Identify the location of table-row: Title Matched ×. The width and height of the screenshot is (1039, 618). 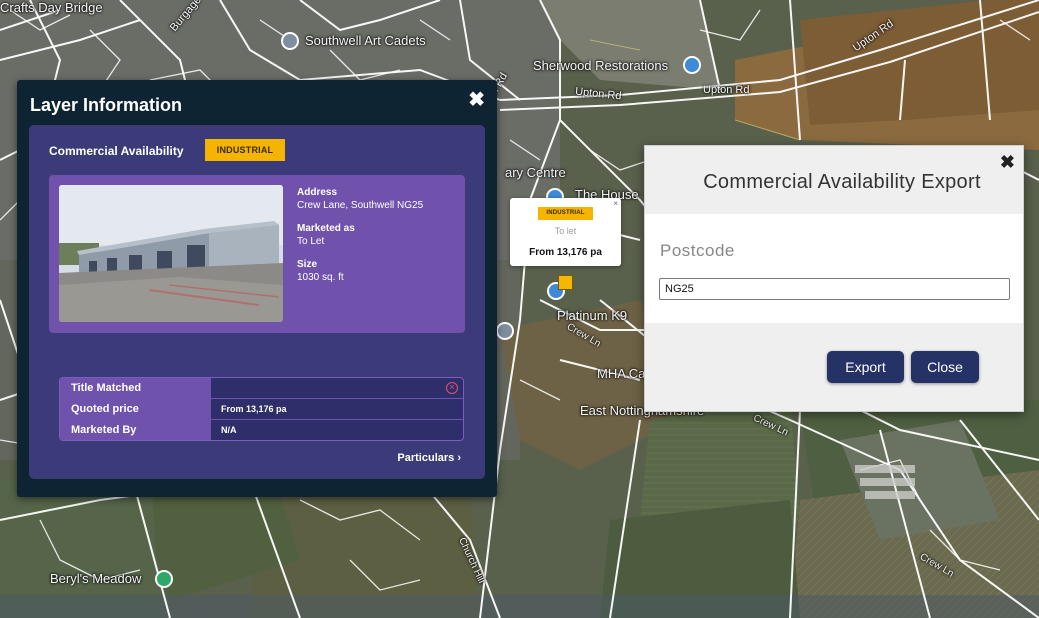
(261, 388).